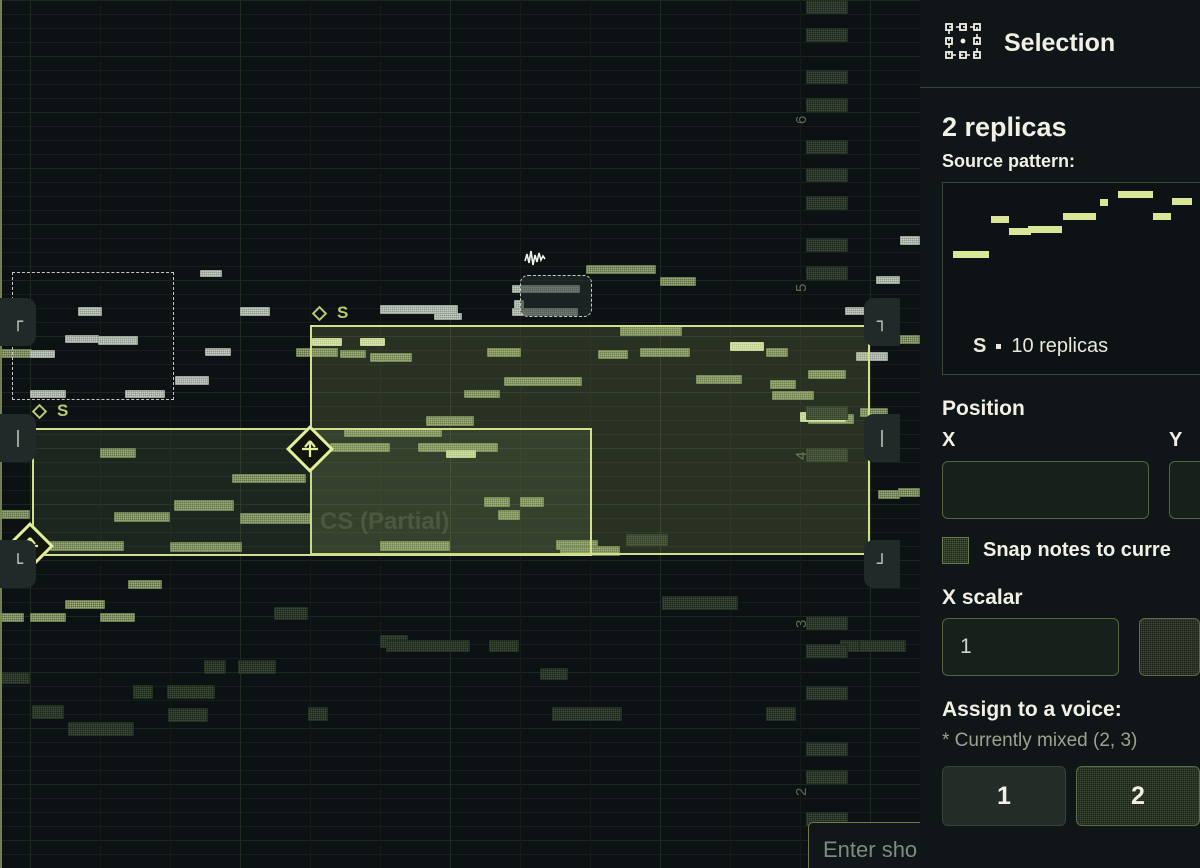 The image size is (1200, 868). What do you see at coordinates (1071, 278) in the screenshot?
I see `source-pattern-preview: S 10 replicas` at bounding box center [1071, 278].